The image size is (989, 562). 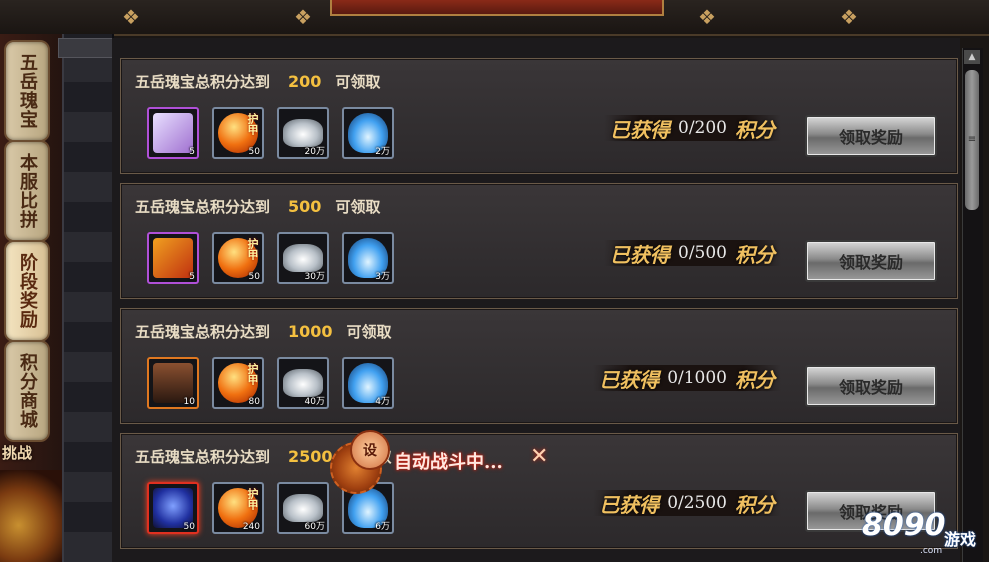 I want to click on auto-battle-overlay: 设 自动战斗中... ✕, so click(x=450, y=462).